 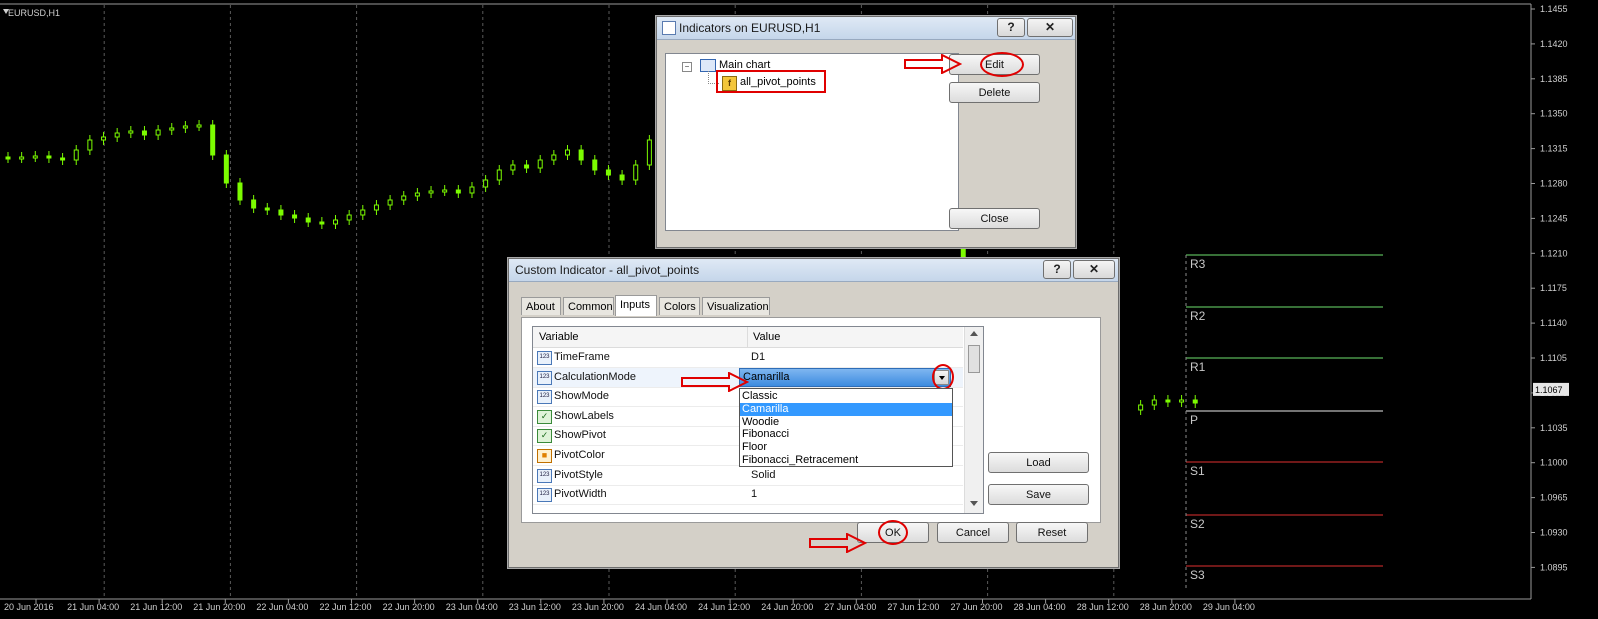 I want to click on dropdown-option: Fibonacci, so click(x=846, y=434).